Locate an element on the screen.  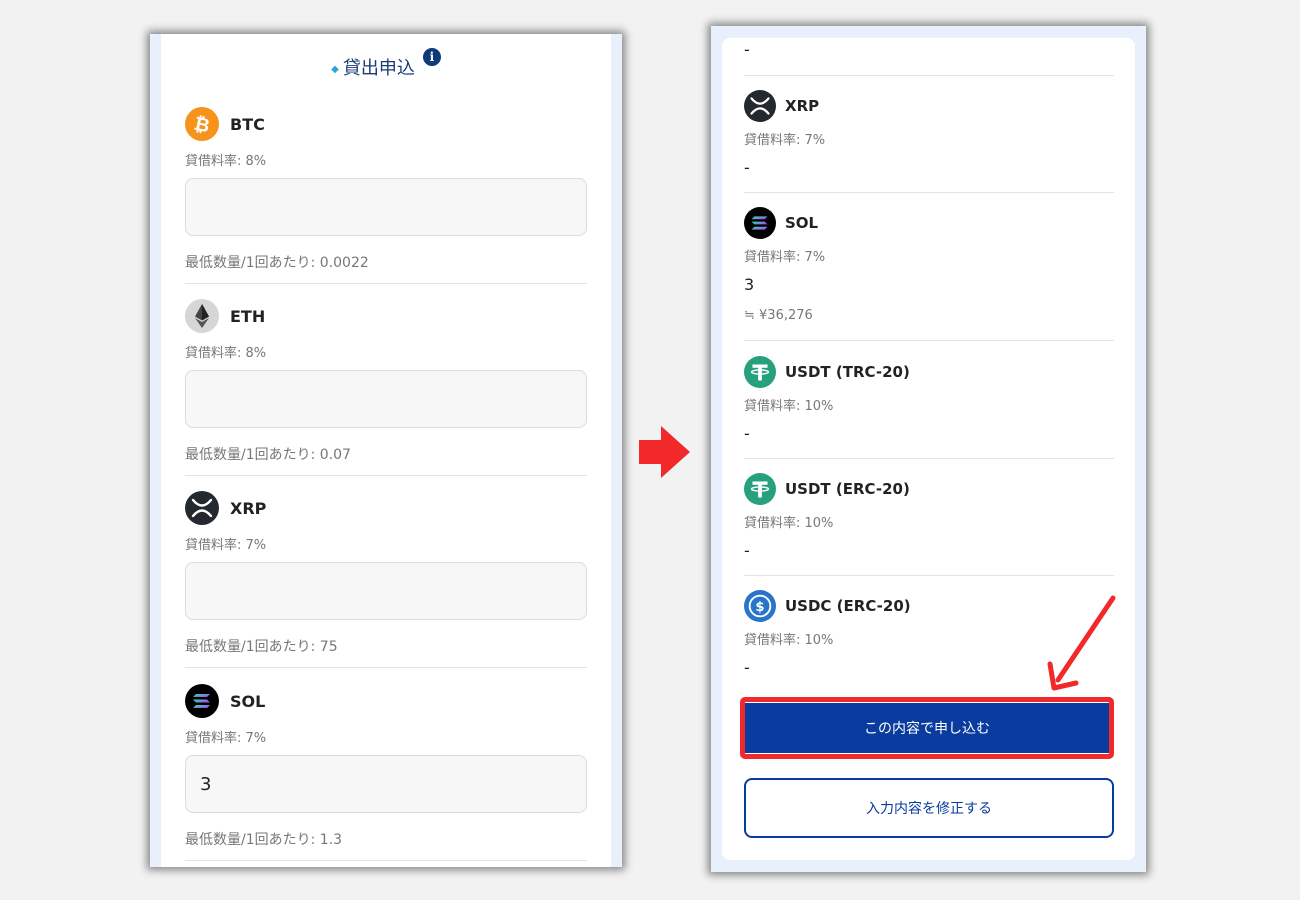
info-icon: i is located at coordinates (431, 57).